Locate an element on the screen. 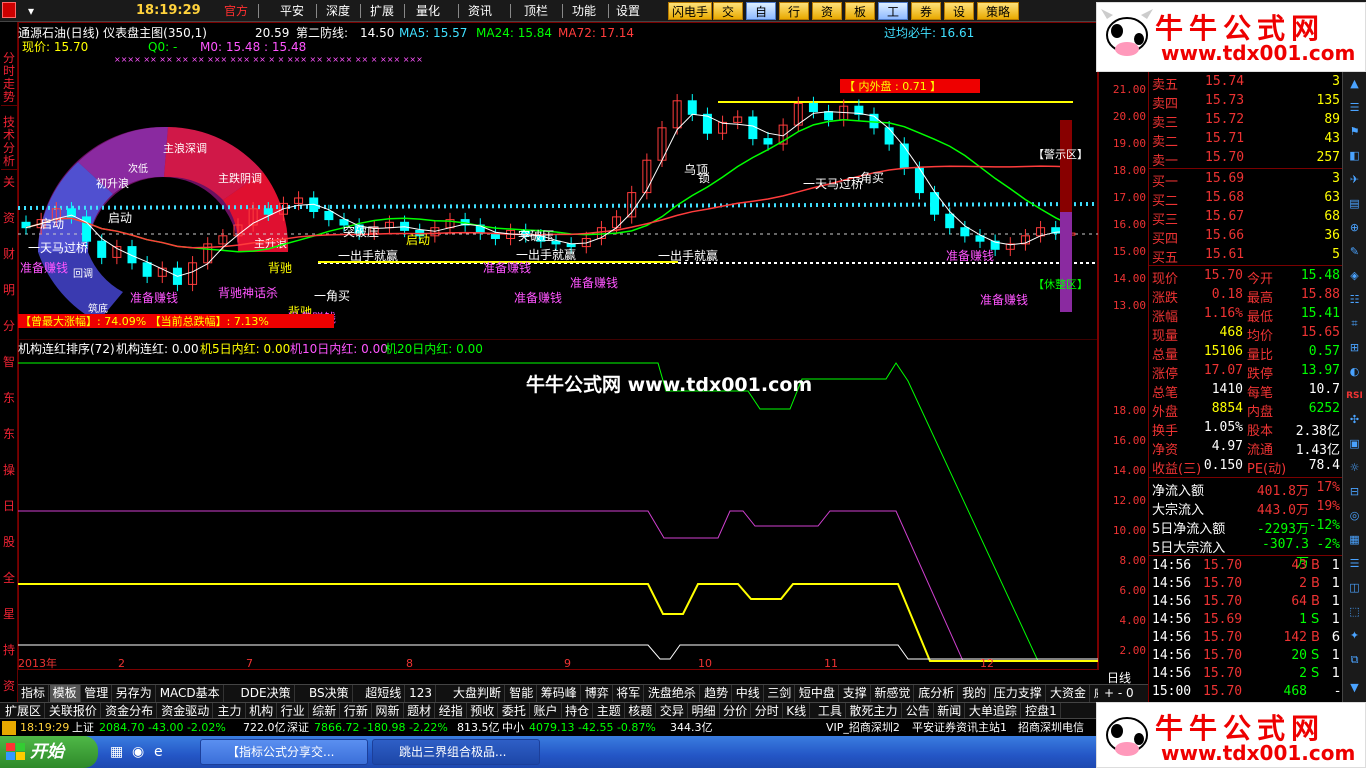 The height and width of the screenshot is (768, 1366). tool-icon-7: ✎ is located at coordinates (1354, 252).